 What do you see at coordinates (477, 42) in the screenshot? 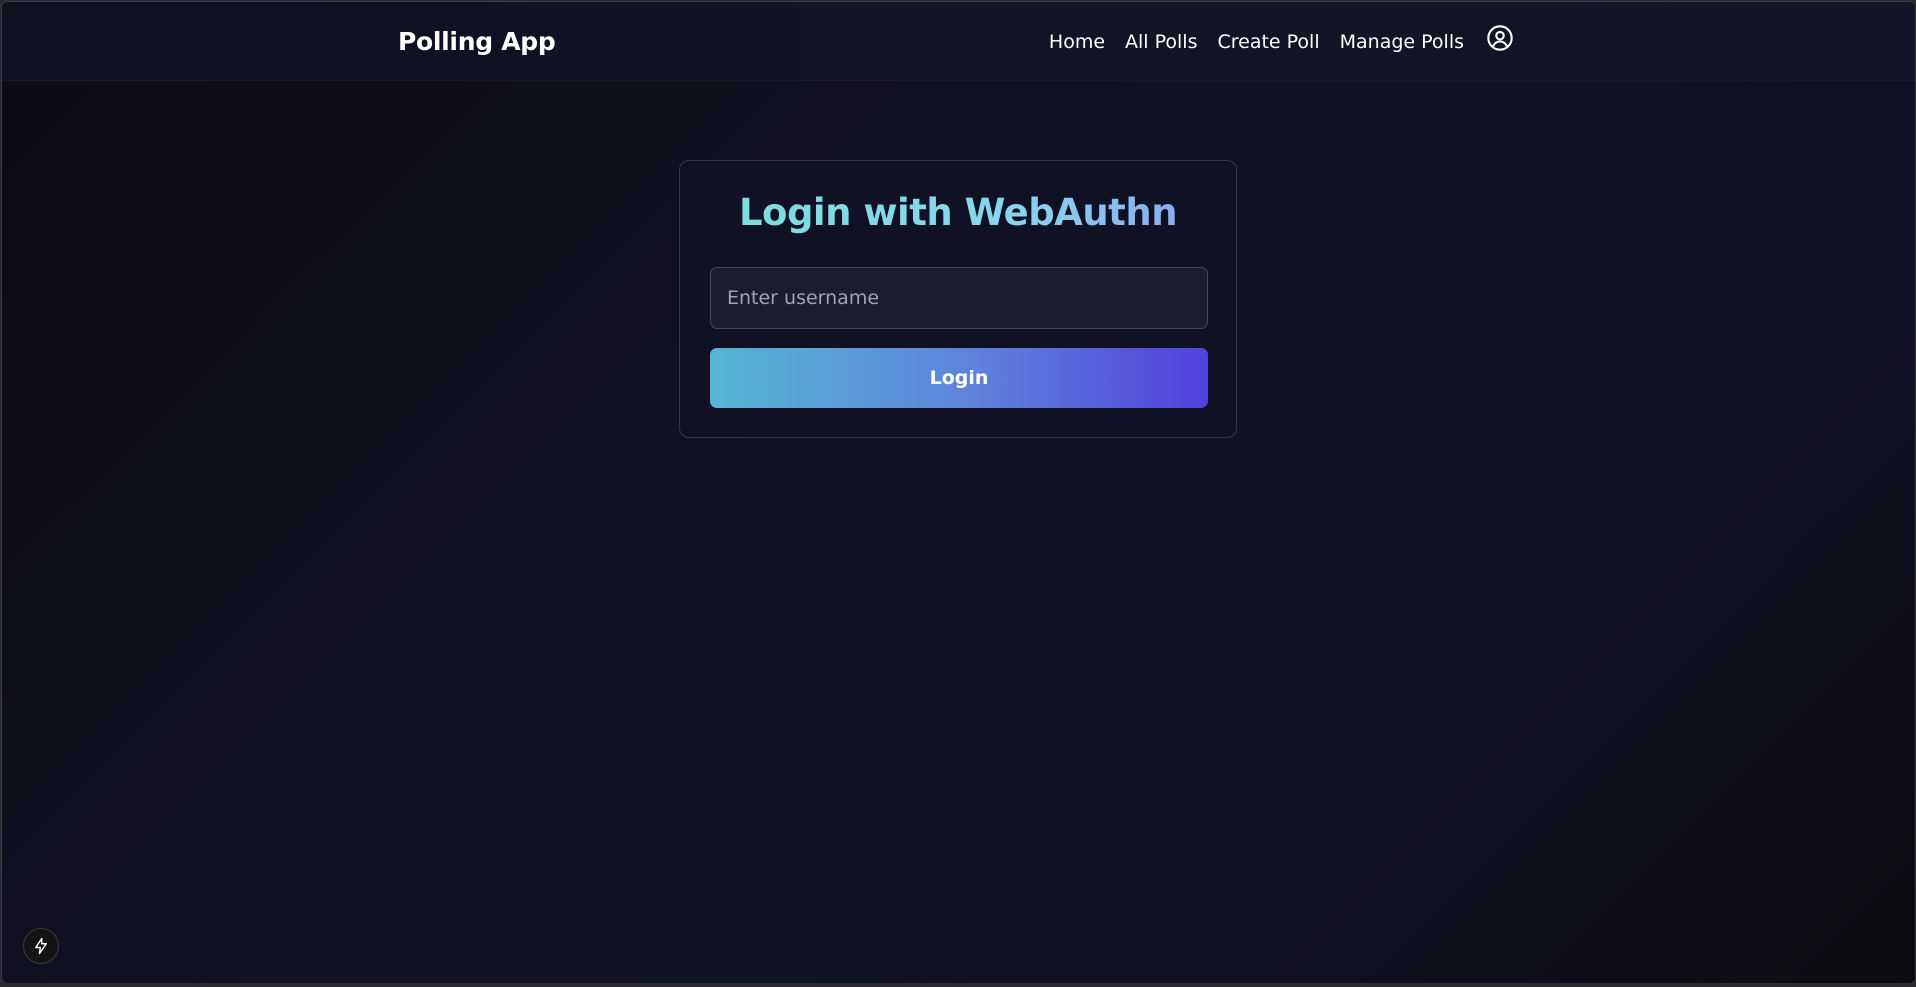
I see `brand-title: Polling App` at bounding box center [477, 42].